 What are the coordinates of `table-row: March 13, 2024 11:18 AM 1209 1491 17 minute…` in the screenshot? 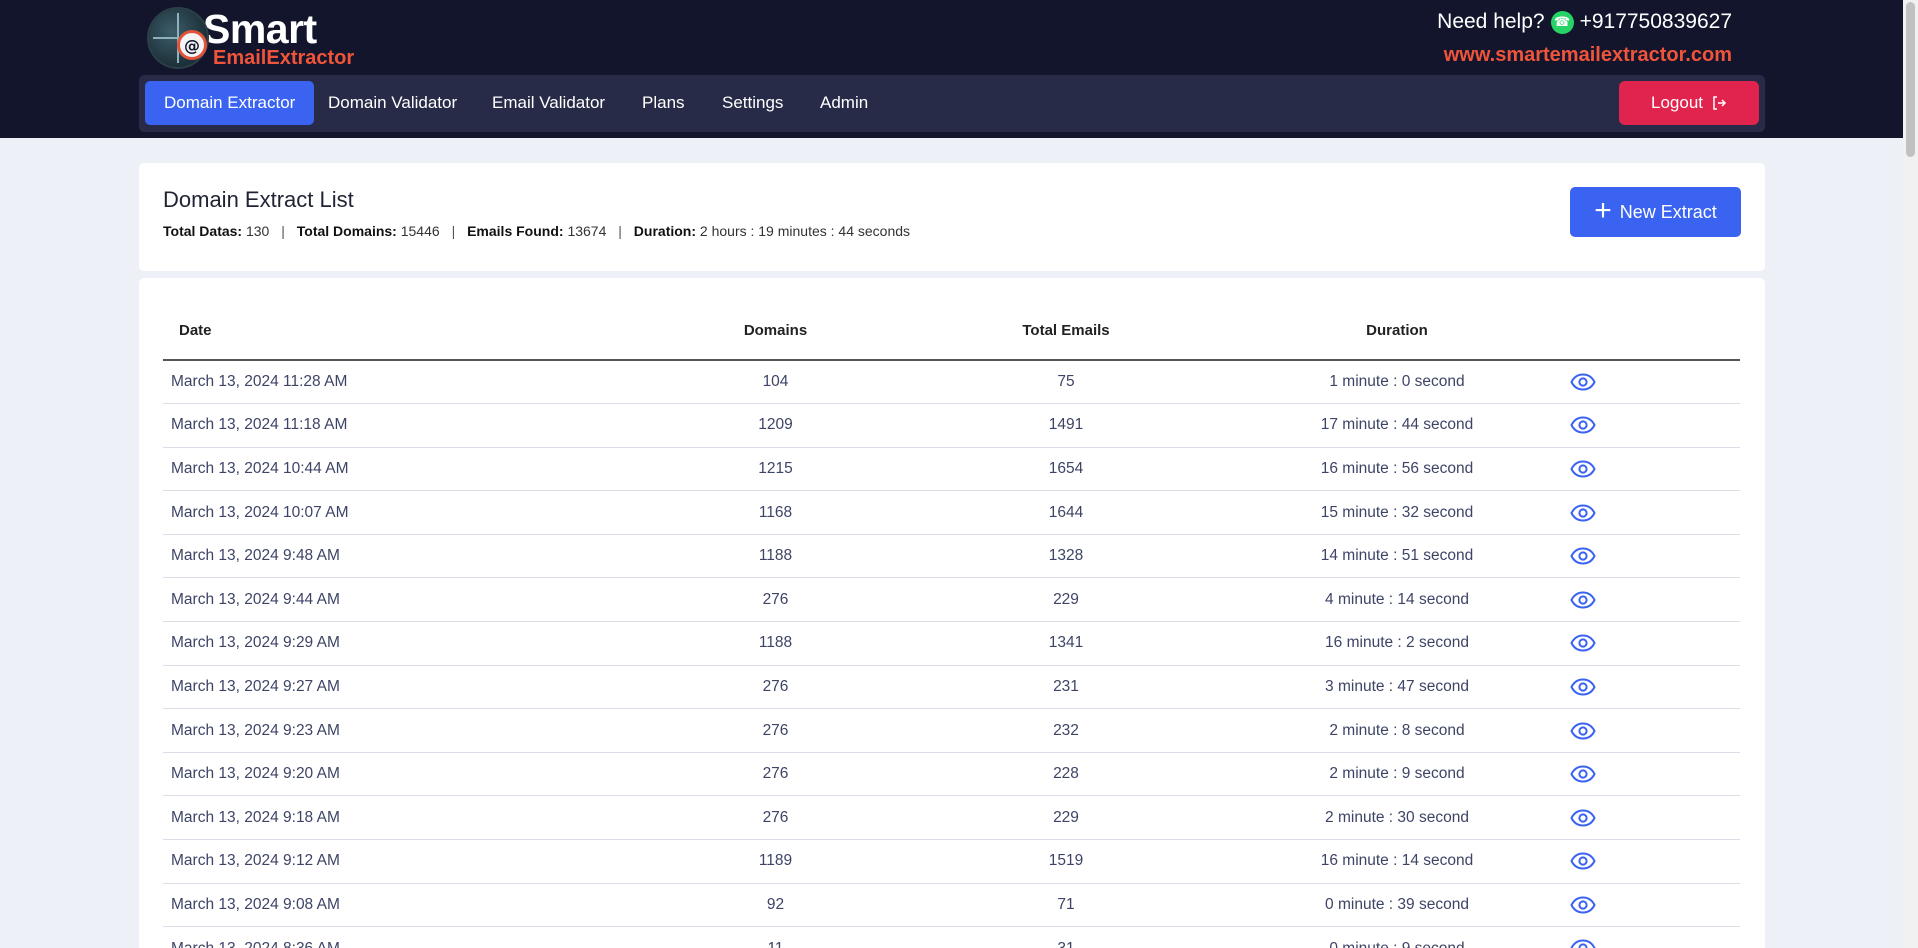 It's located at (951, 425).